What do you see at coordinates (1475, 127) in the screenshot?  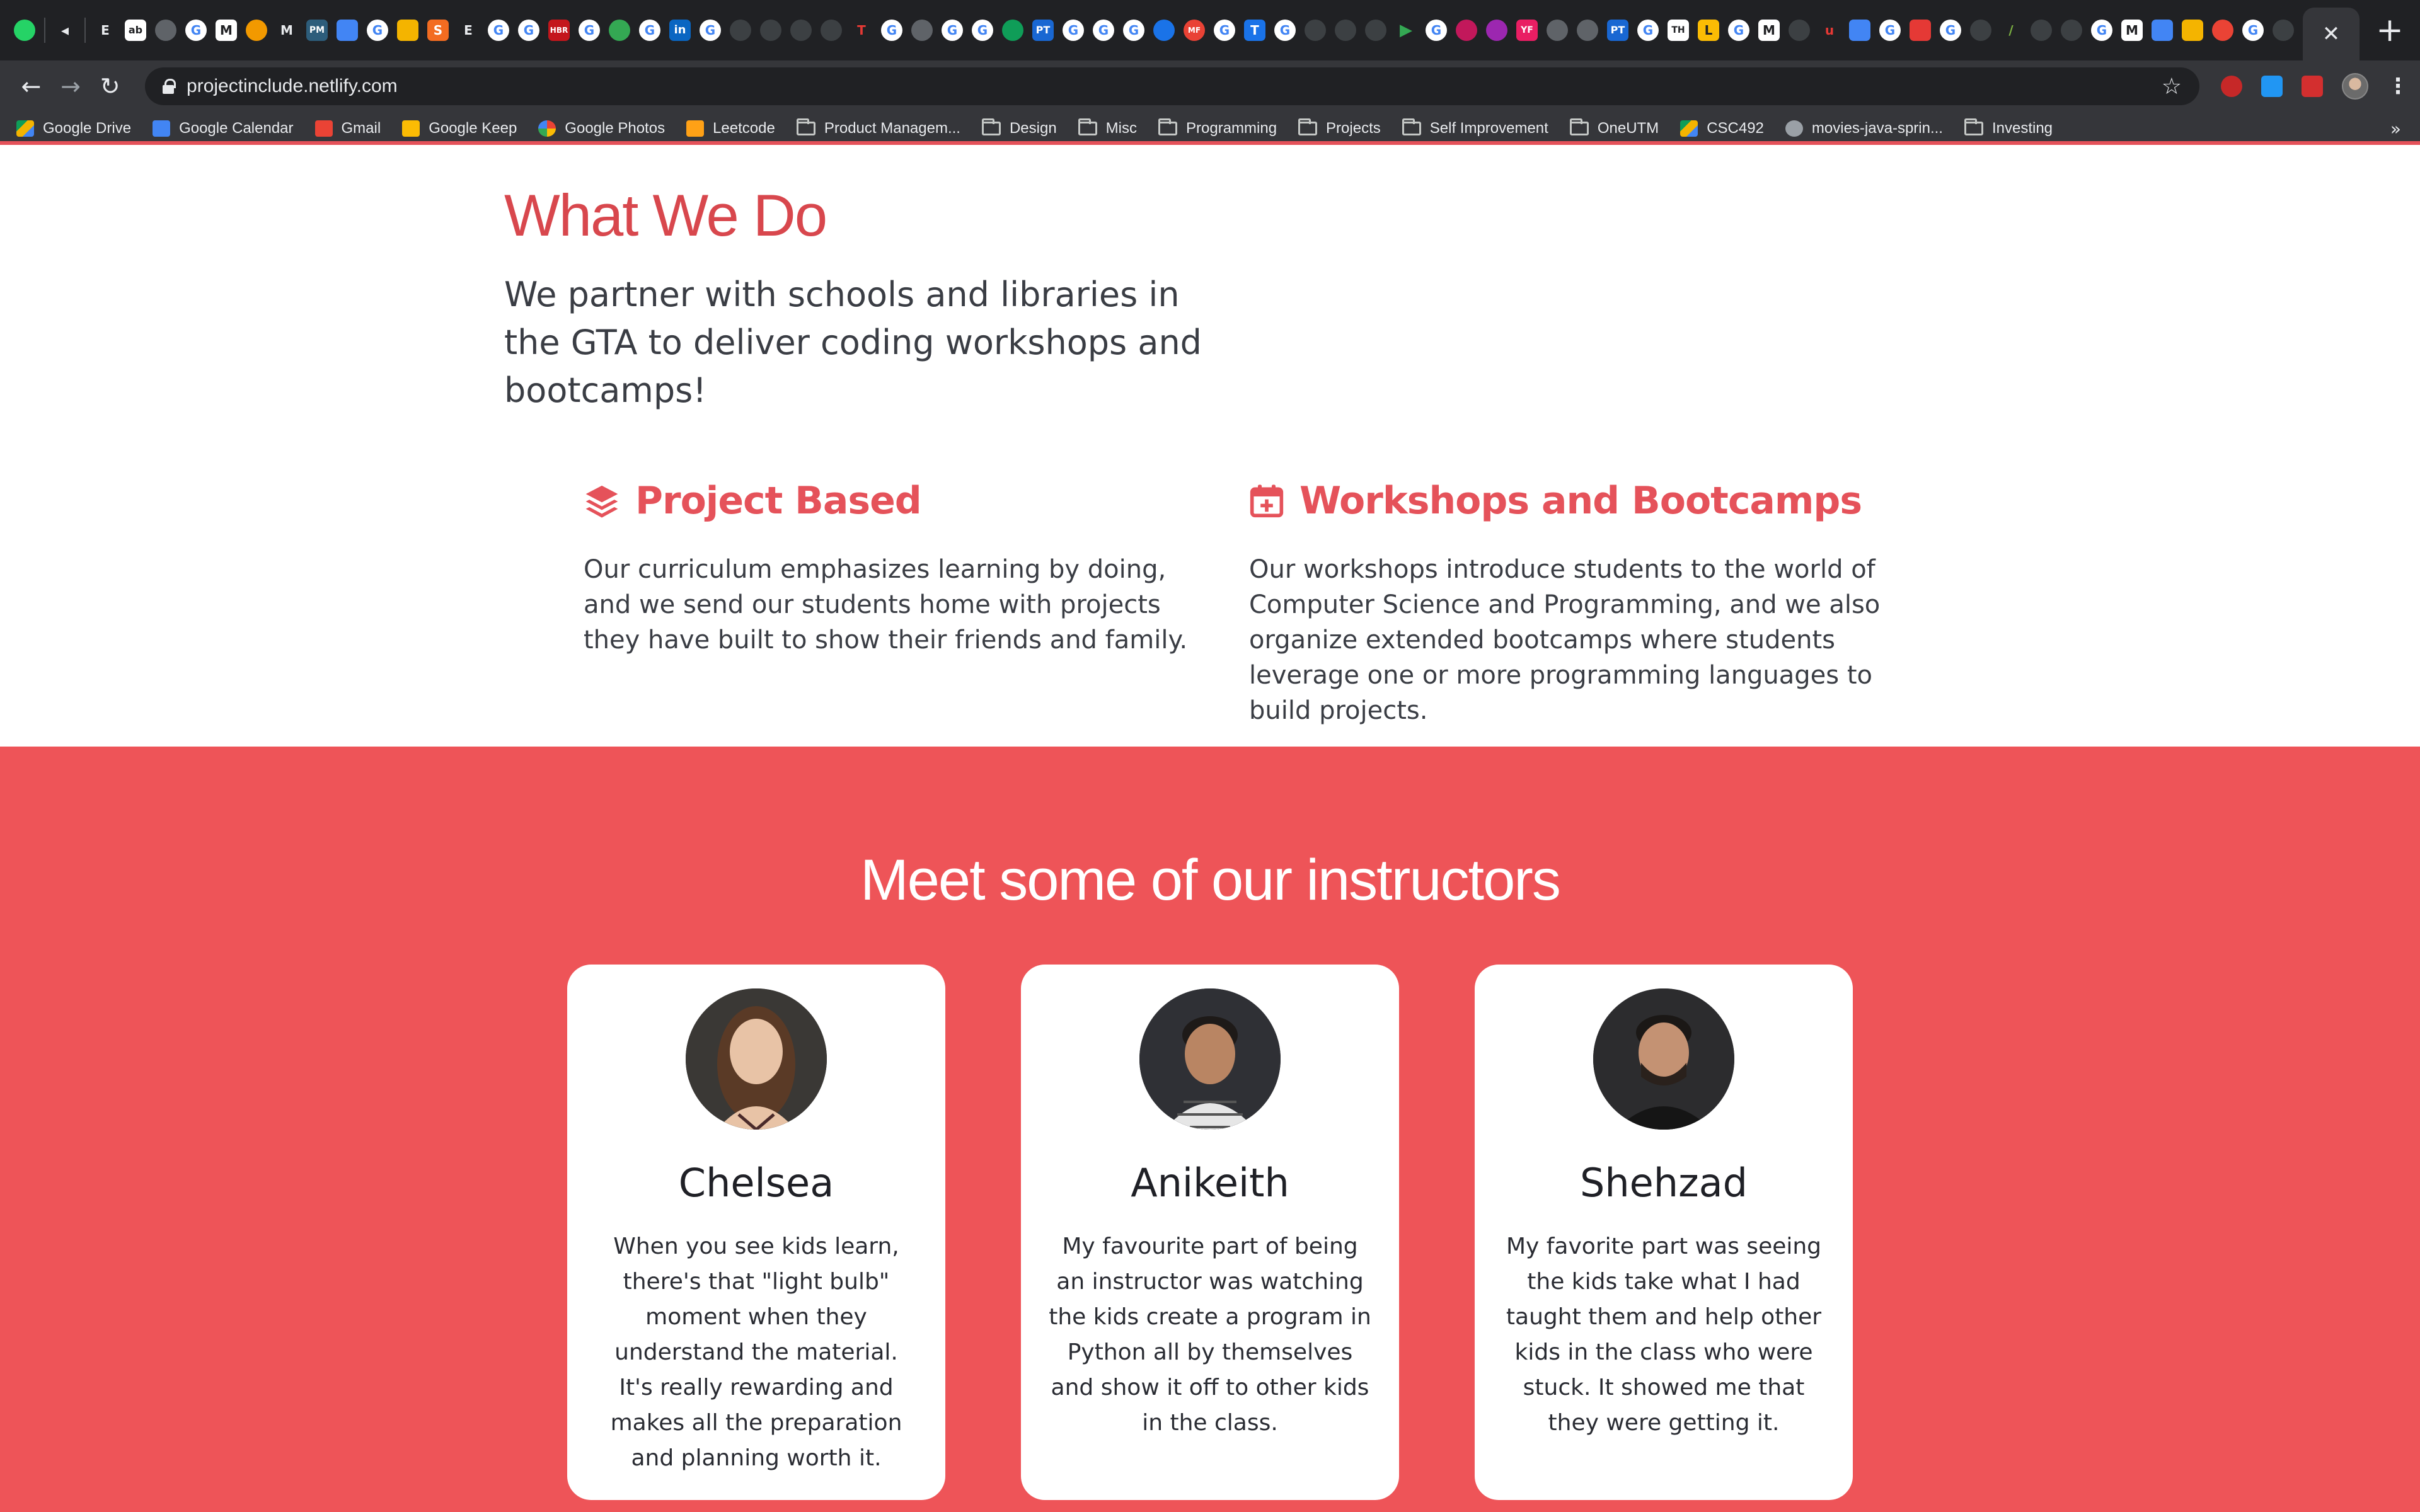 I see `bookmark-item: Self Improvement` at bounding box center [1475, 127].